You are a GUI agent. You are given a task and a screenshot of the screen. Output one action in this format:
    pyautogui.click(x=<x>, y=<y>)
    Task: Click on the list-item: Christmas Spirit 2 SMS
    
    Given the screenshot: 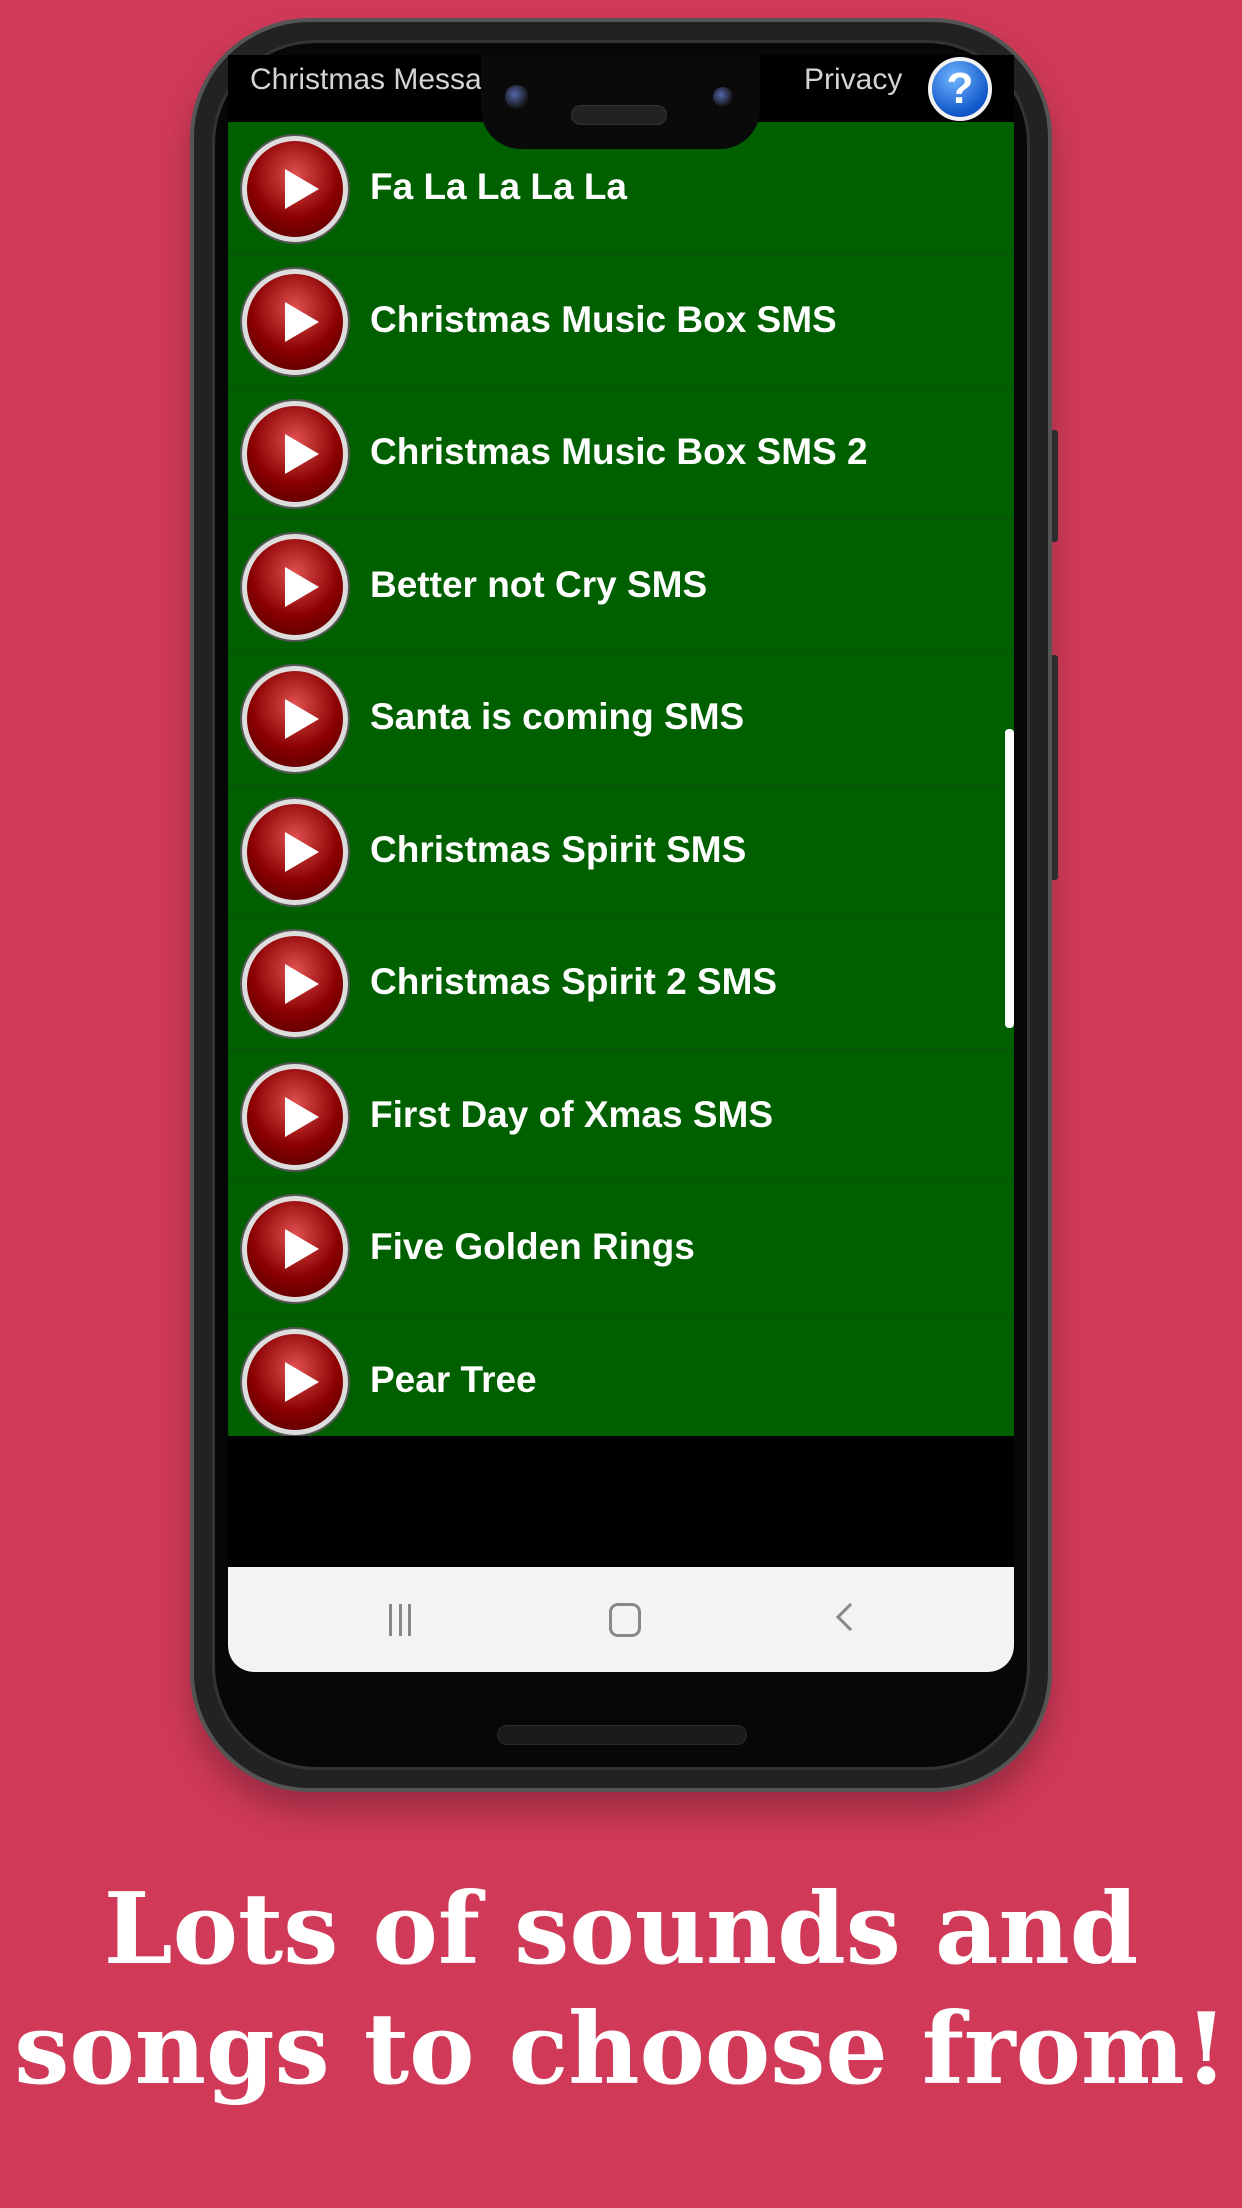 What is the action you would take?
    pyautogui.click(x=621, y=983)
    